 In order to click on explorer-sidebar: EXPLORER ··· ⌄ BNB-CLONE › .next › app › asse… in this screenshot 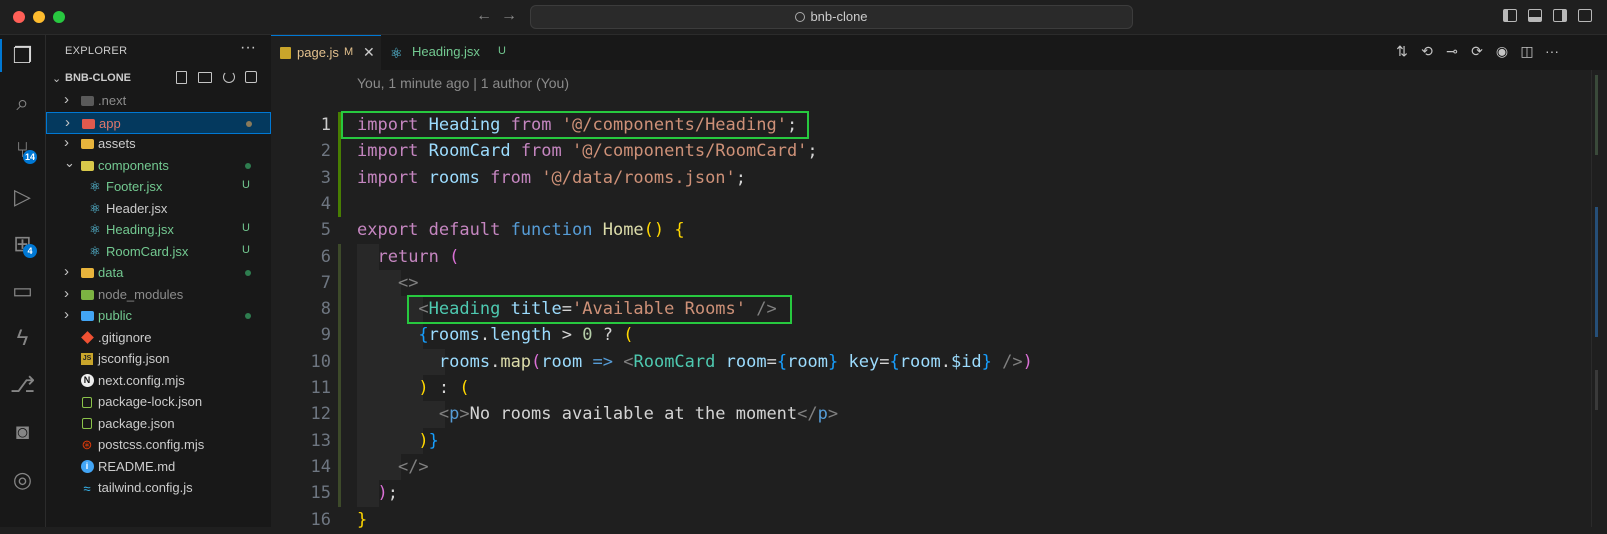, I will do `click(158, 281)`.